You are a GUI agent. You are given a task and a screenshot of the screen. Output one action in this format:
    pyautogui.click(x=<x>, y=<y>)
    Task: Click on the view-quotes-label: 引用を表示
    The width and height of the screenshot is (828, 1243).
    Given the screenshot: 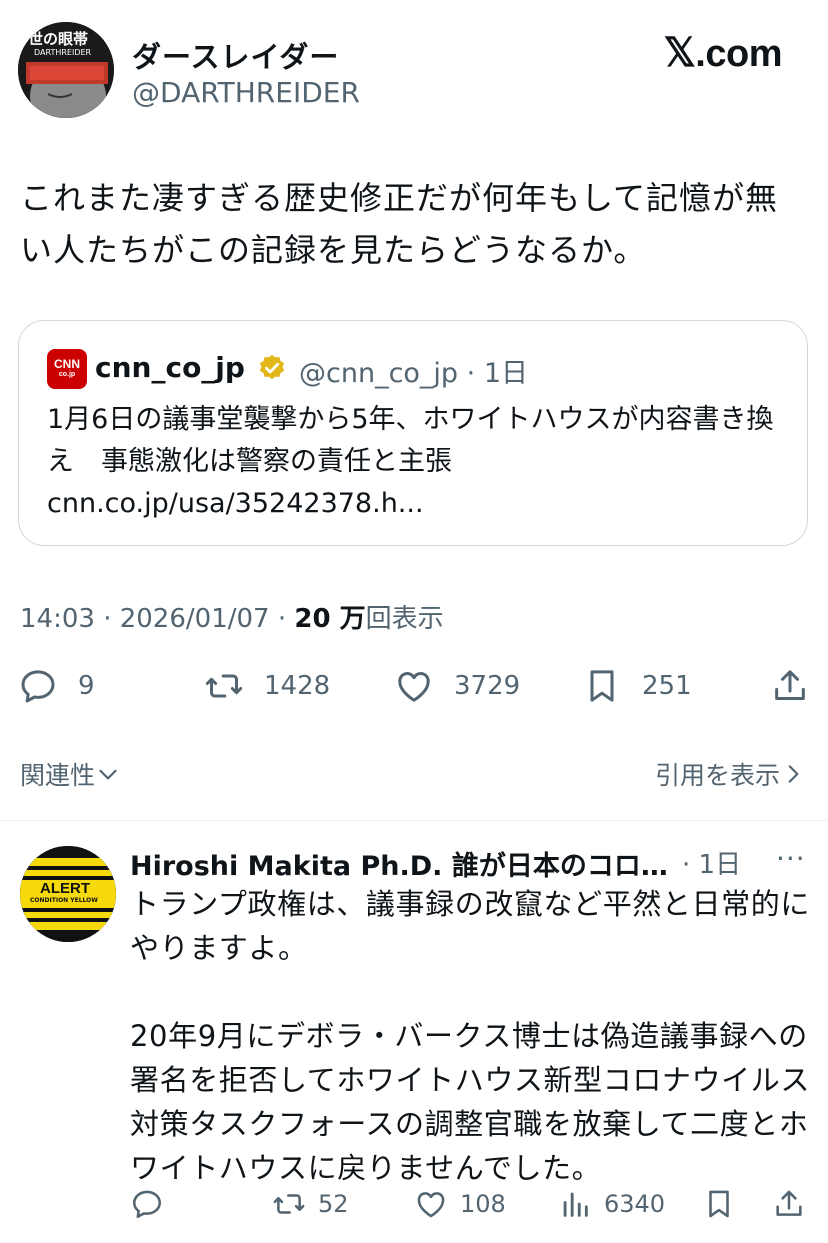 What is the action you would take?
    pyautogui.click(x=717, y=775)
    